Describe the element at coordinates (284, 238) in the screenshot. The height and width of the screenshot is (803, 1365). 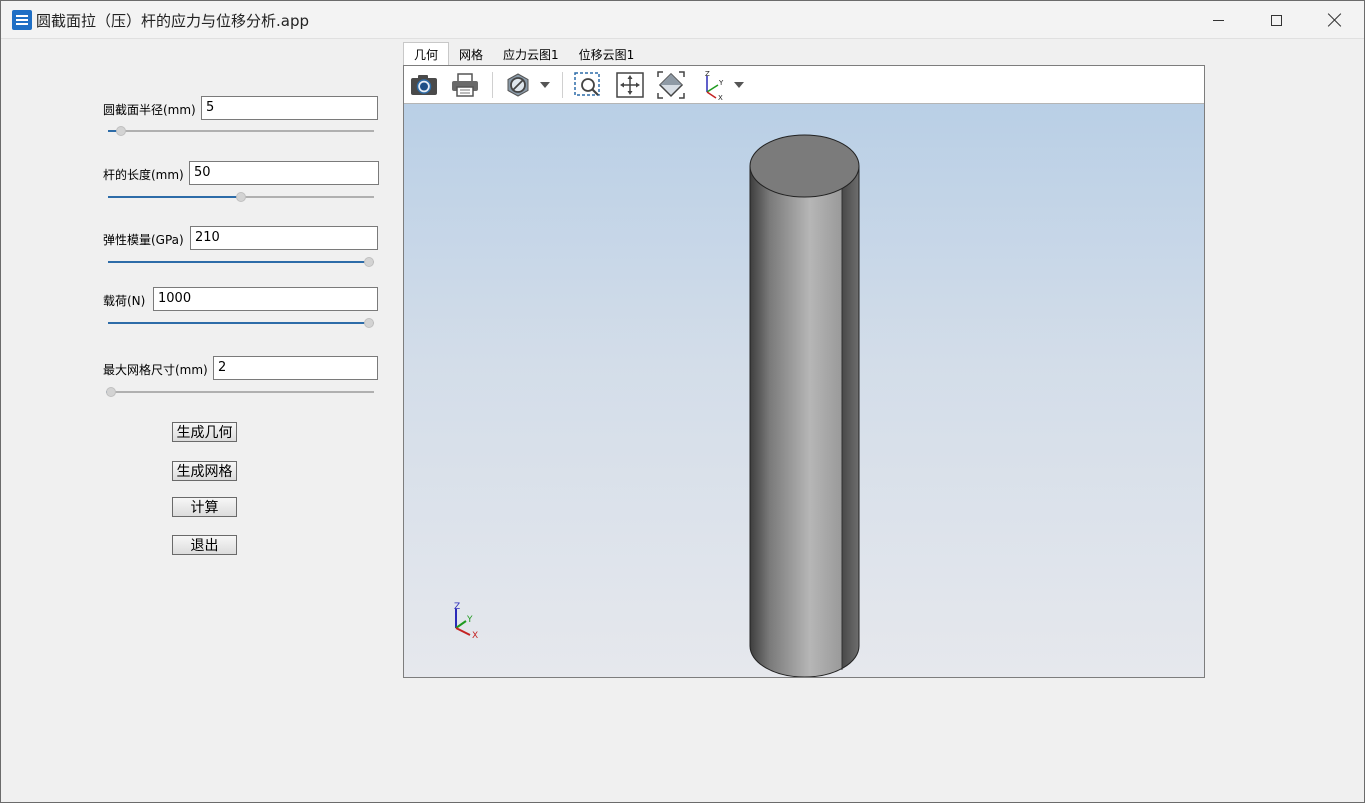
I see `modulus-input: 210` at that location.